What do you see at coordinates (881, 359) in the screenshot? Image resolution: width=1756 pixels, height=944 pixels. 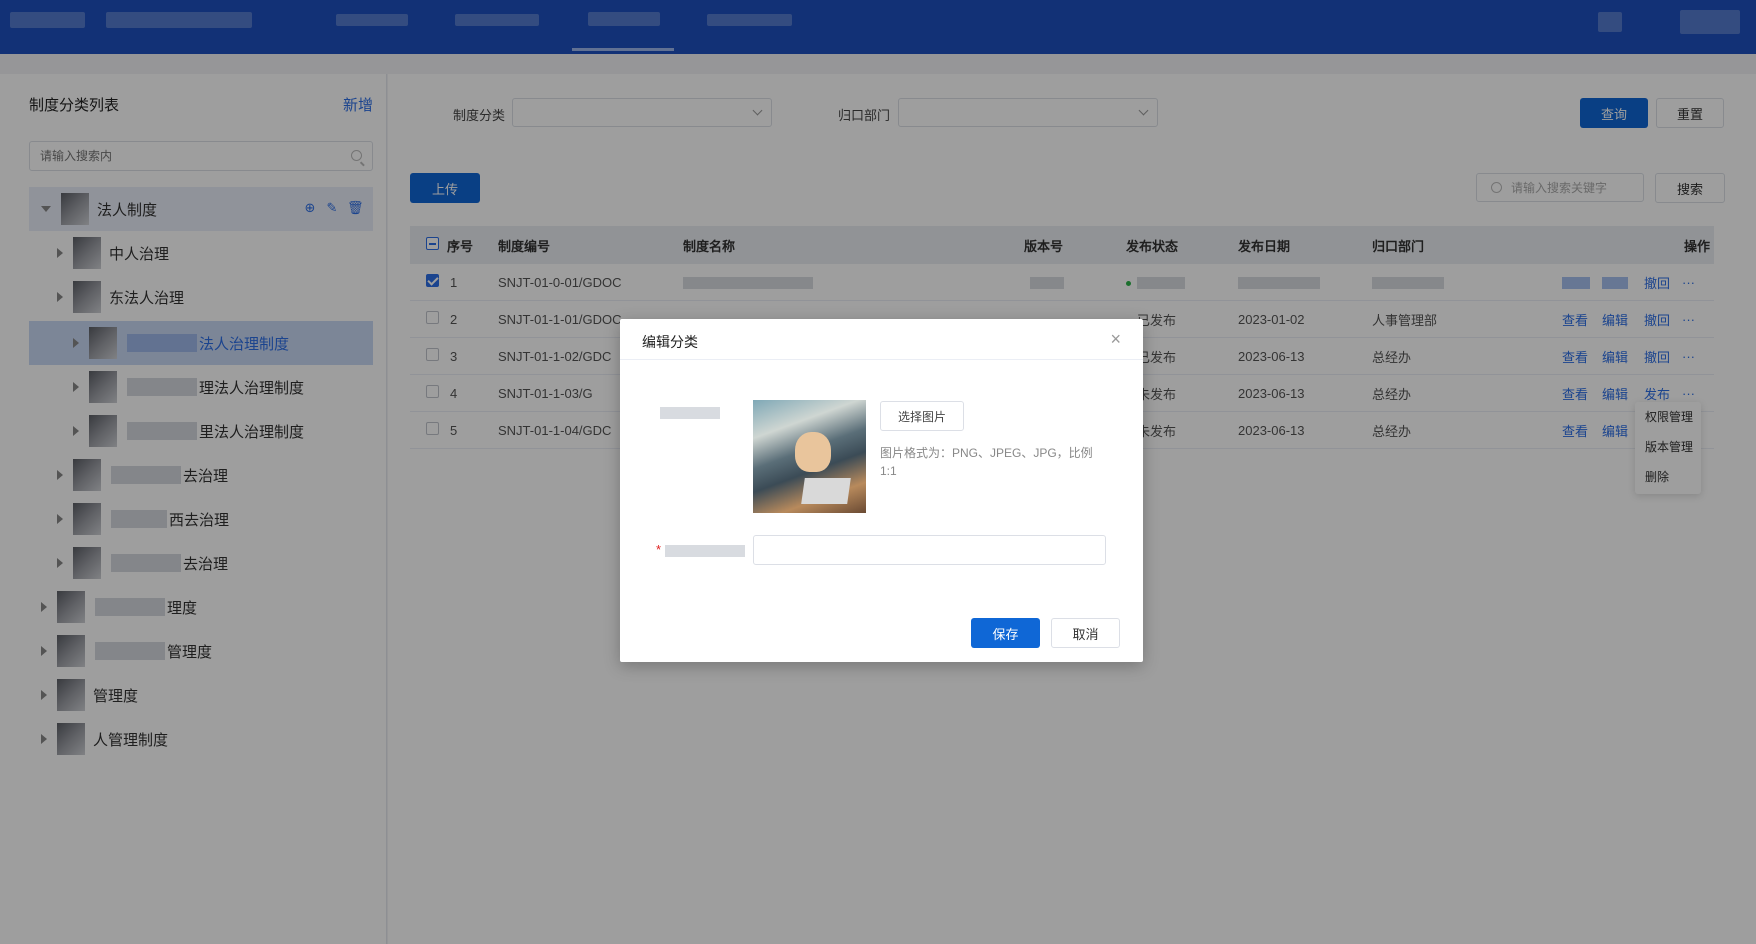 I see `dialog-divider` at bounding box center [881, 359].